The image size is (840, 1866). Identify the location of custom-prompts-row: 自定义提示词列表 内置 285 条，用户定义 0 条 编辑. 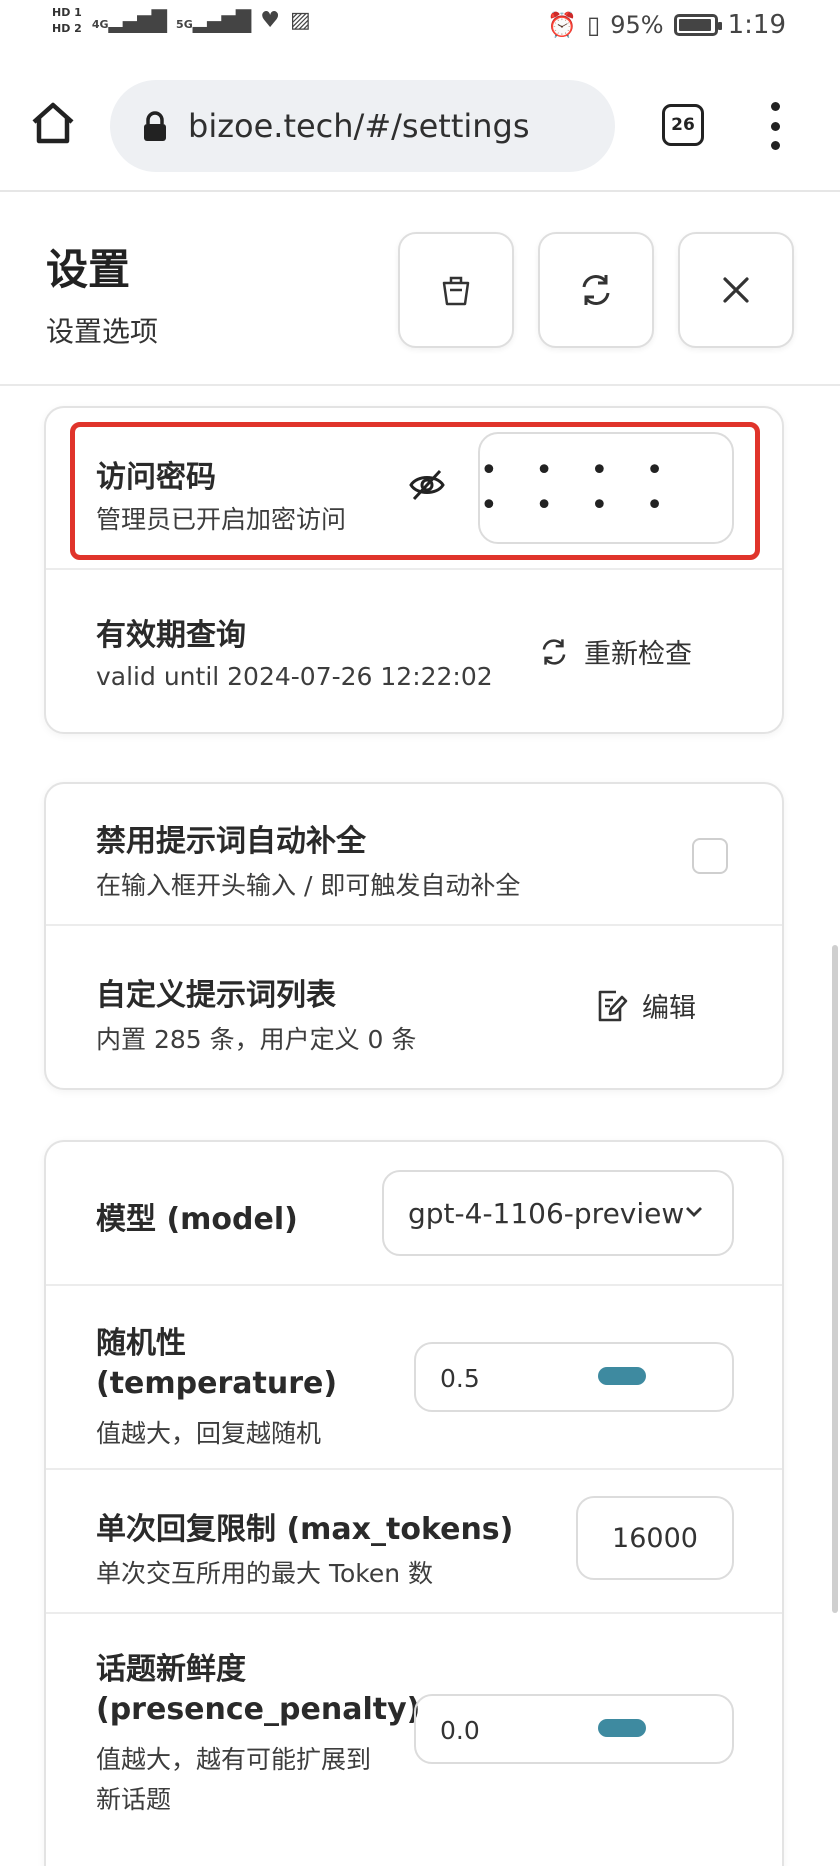
(414, 1007).